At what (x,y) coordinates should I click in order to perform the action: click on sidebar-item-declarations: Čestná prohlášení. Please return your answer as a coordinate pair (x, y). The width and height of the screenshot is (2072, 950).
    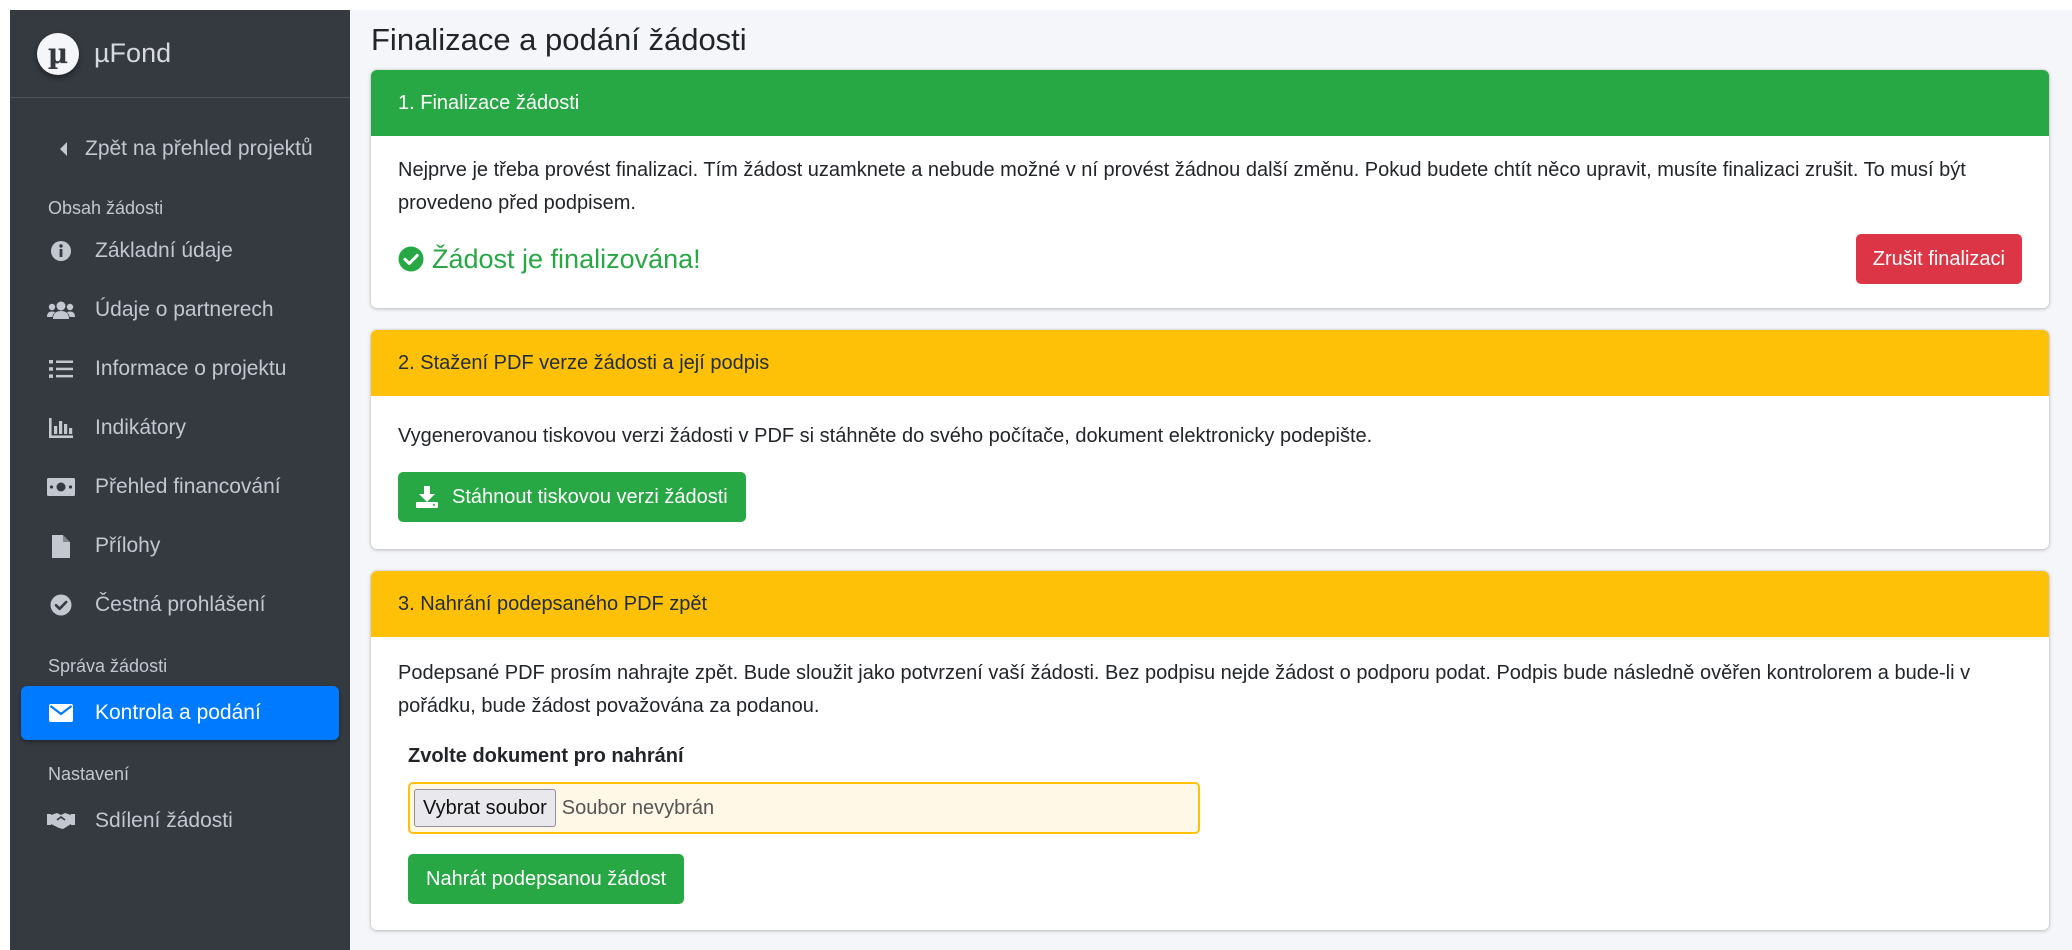
    Looking at the image, I should click on (180, 605).